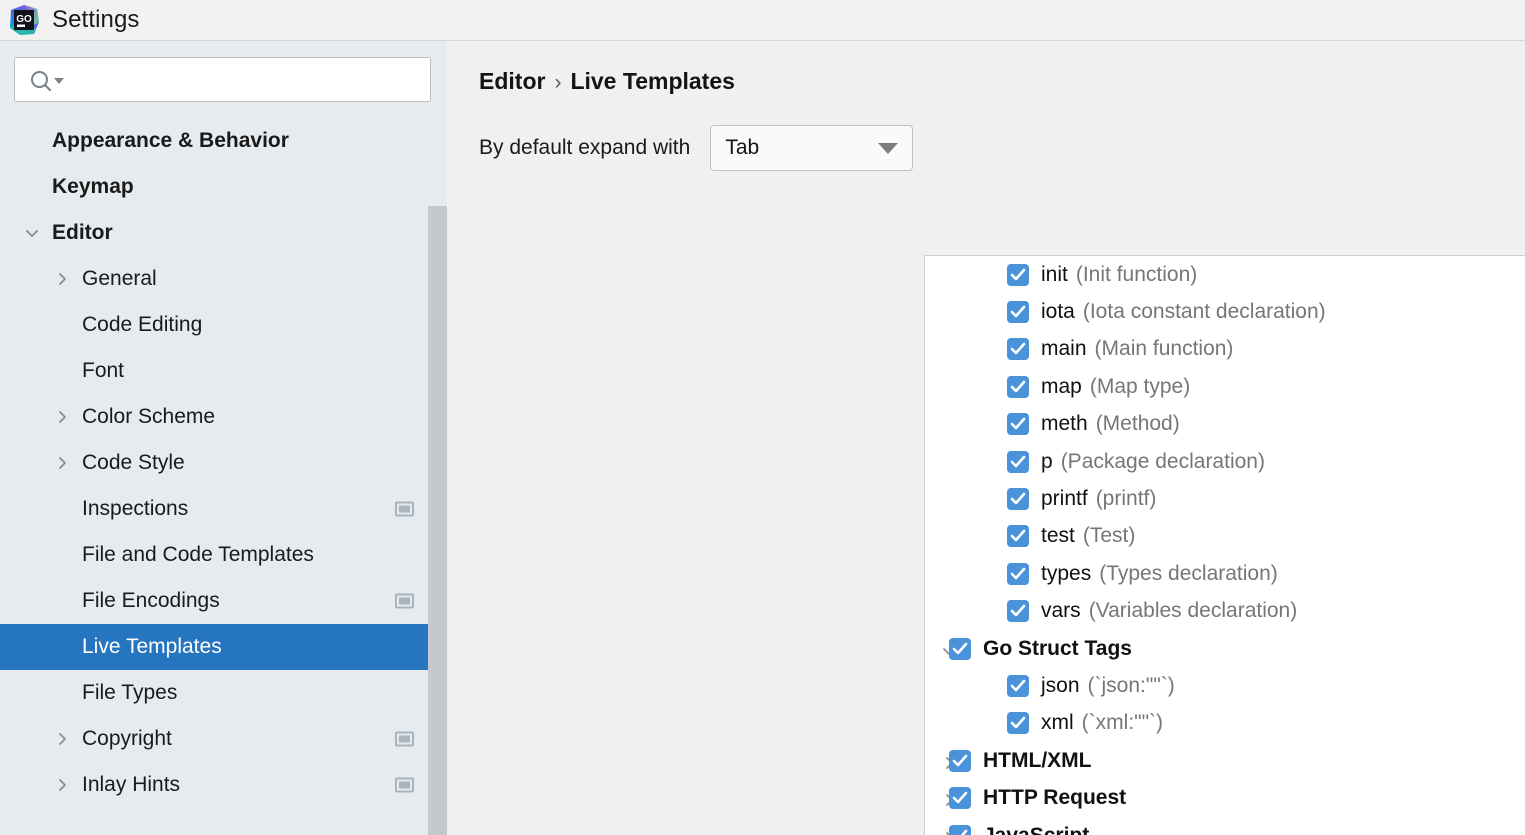 This screenshot has width=1525, height=835. Describe the element at coordinates (251, 79) in the screenshot. I see `search-input` at that location.